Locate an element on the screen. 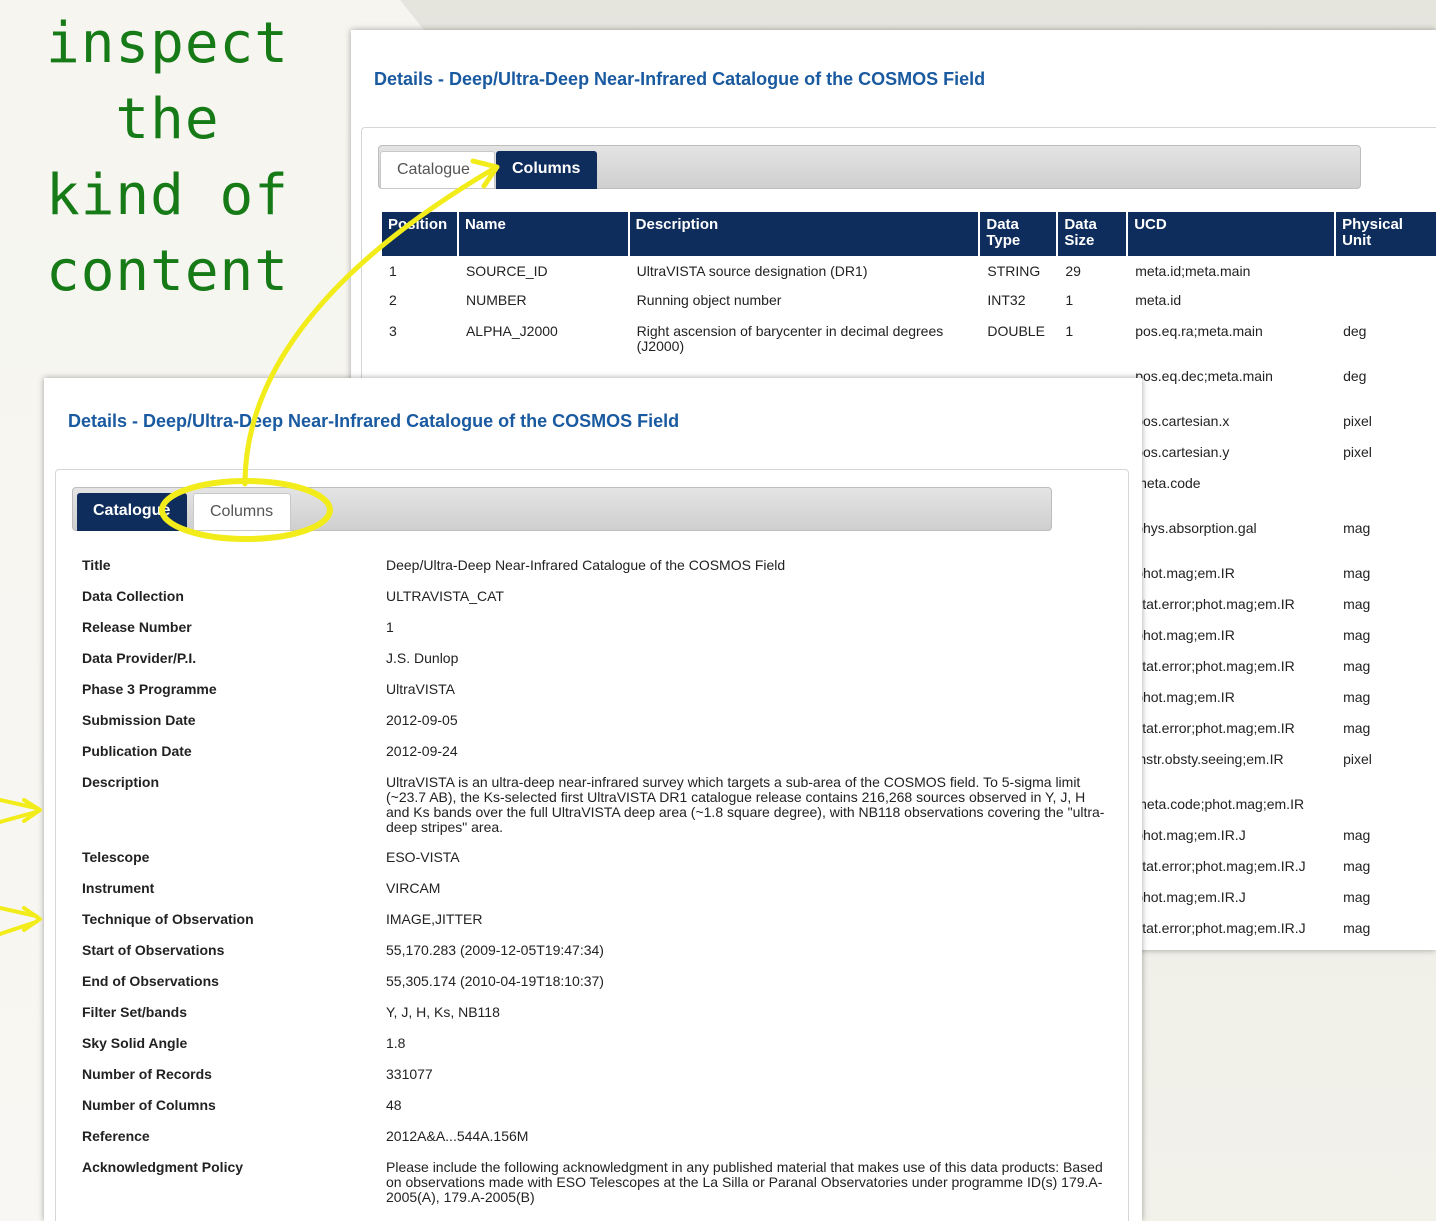 The width and height of the screenshot is (1436, 1221). metadata-value: 2012-09-05 is located at coordinates (422, 720).